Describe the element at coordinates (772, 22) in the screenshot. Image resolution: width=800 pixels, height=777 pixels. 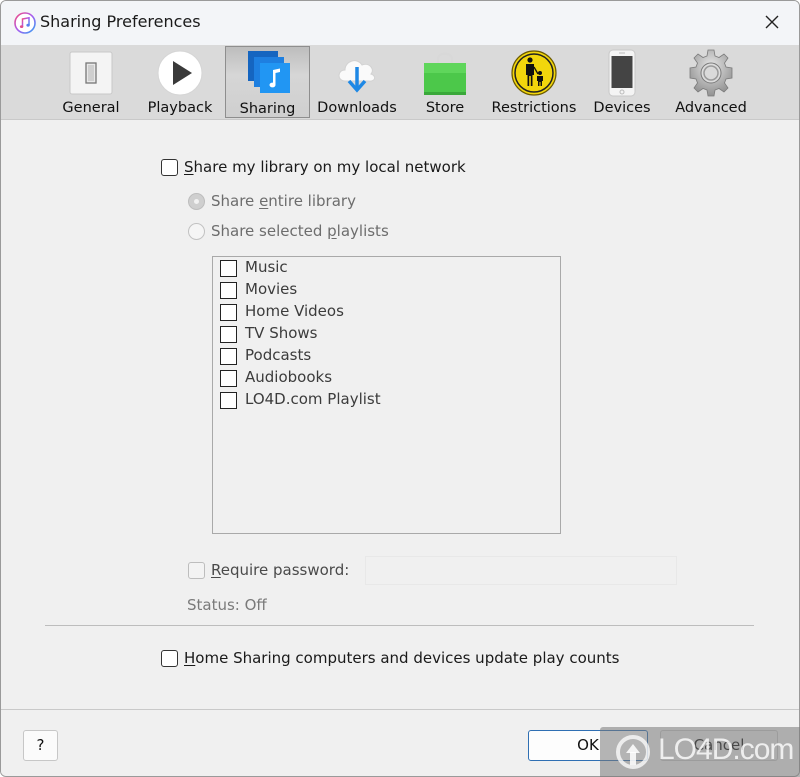
I see `close-icon` at that location.